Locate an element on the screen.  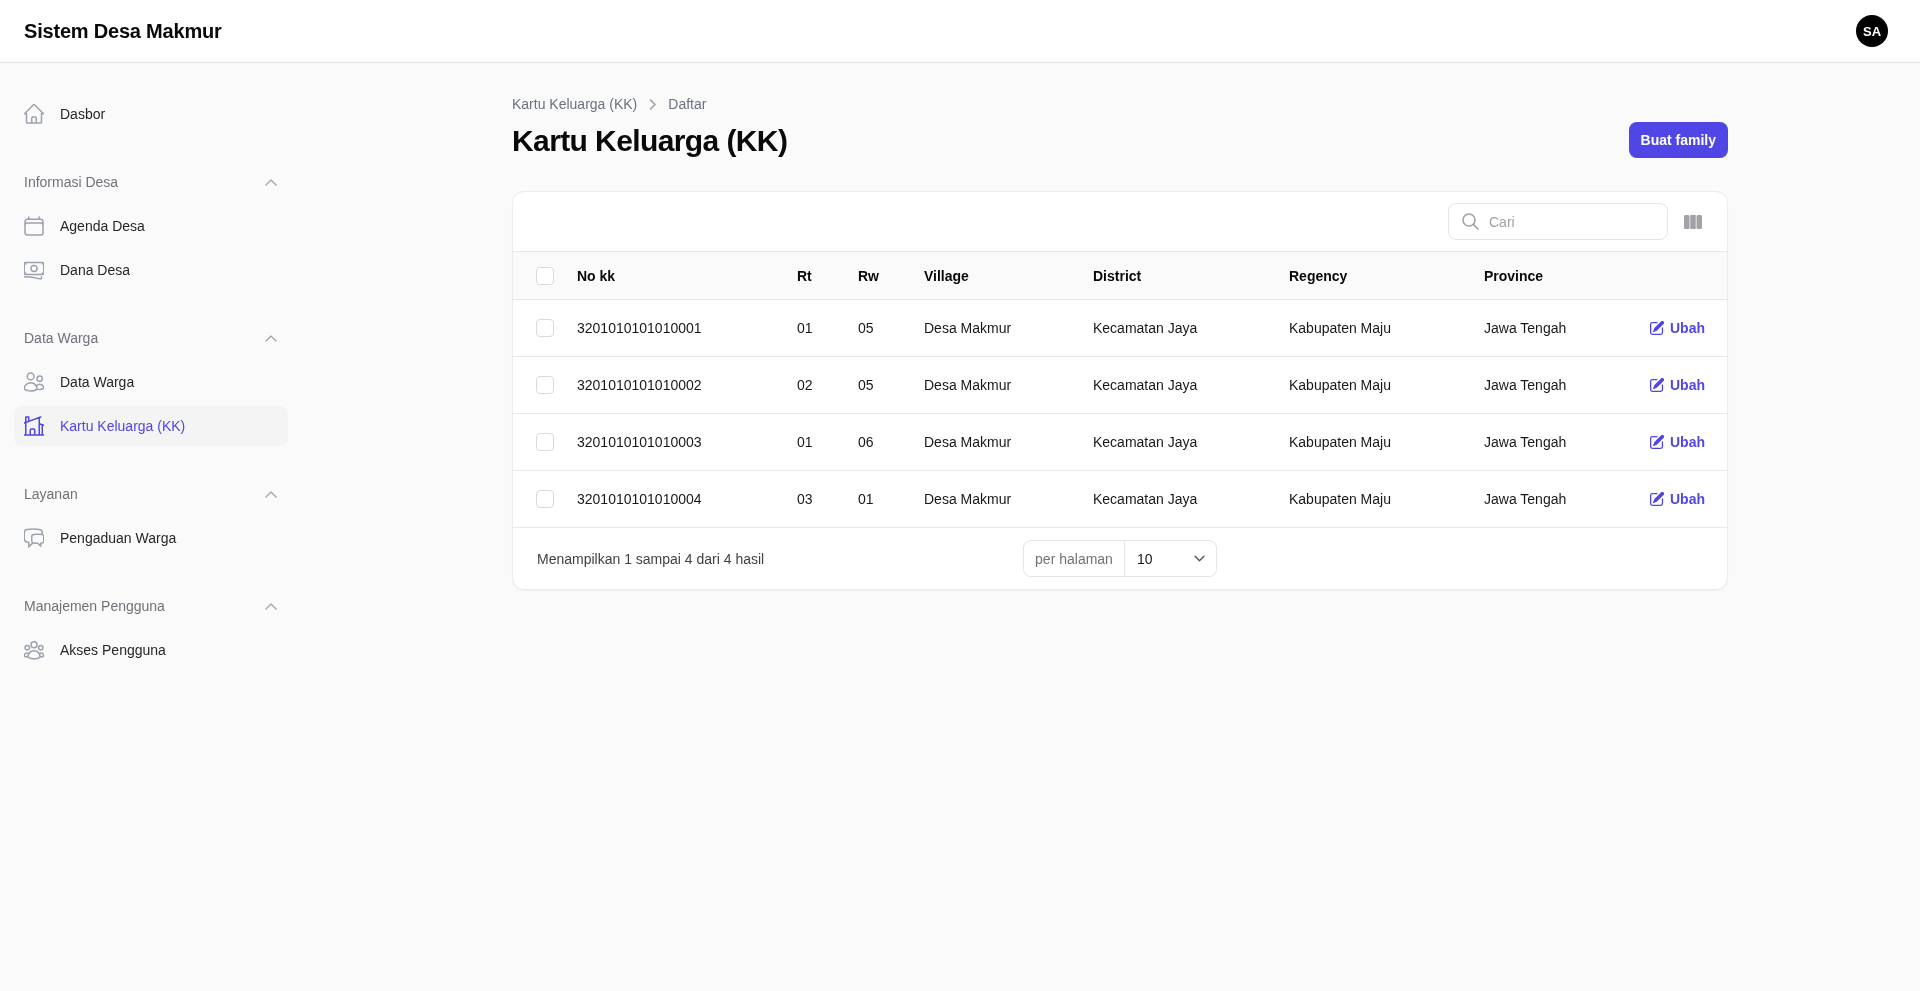
column-header: Rw is located at coordinates (869, 275).